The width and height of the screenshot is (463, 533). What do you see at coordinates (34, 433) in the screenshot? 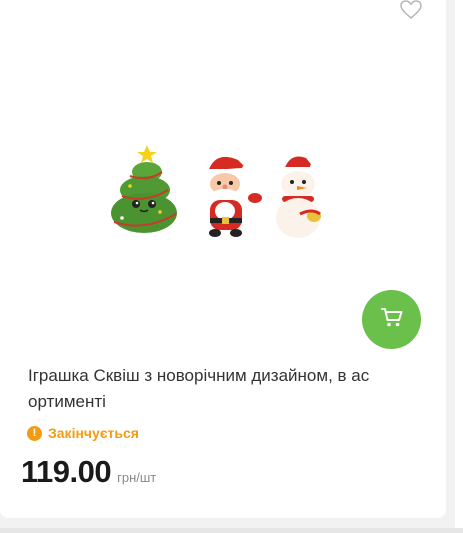
I see `exclamation-icon: !` at bounding box center [34, 433].